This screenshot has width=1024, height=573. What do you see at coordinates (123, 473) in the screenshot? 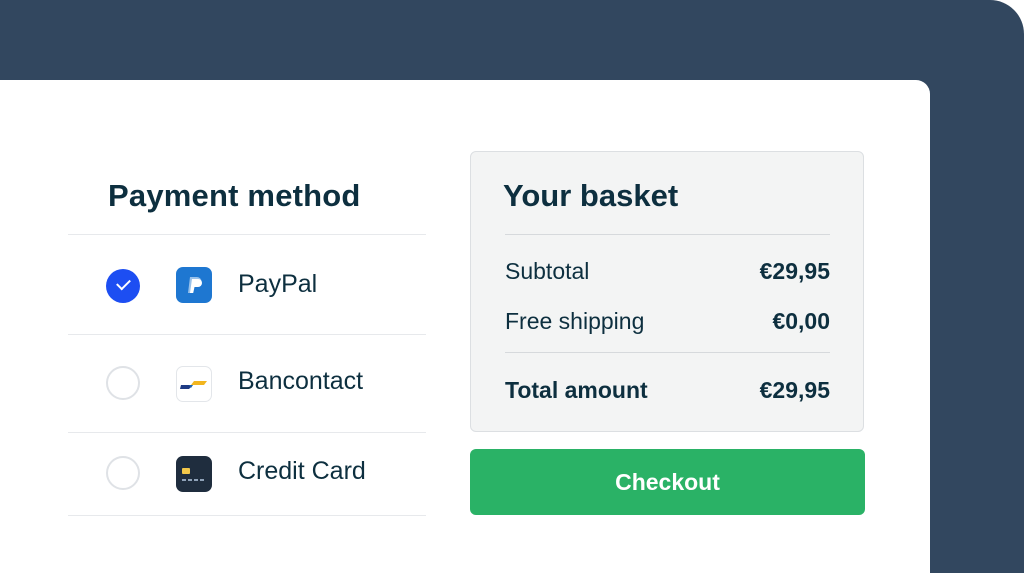
I see `radio-credit-card` at bounding box center [123, 473].